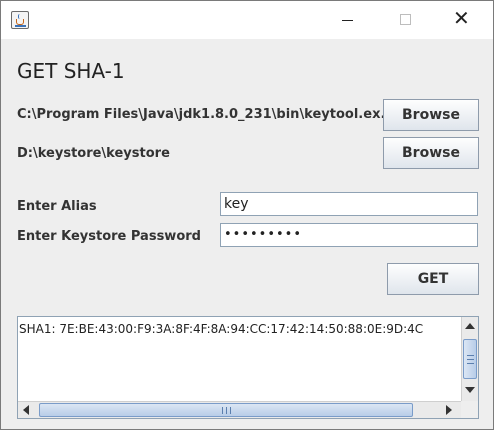  I want to click on minimize-button, so click(346, 20).